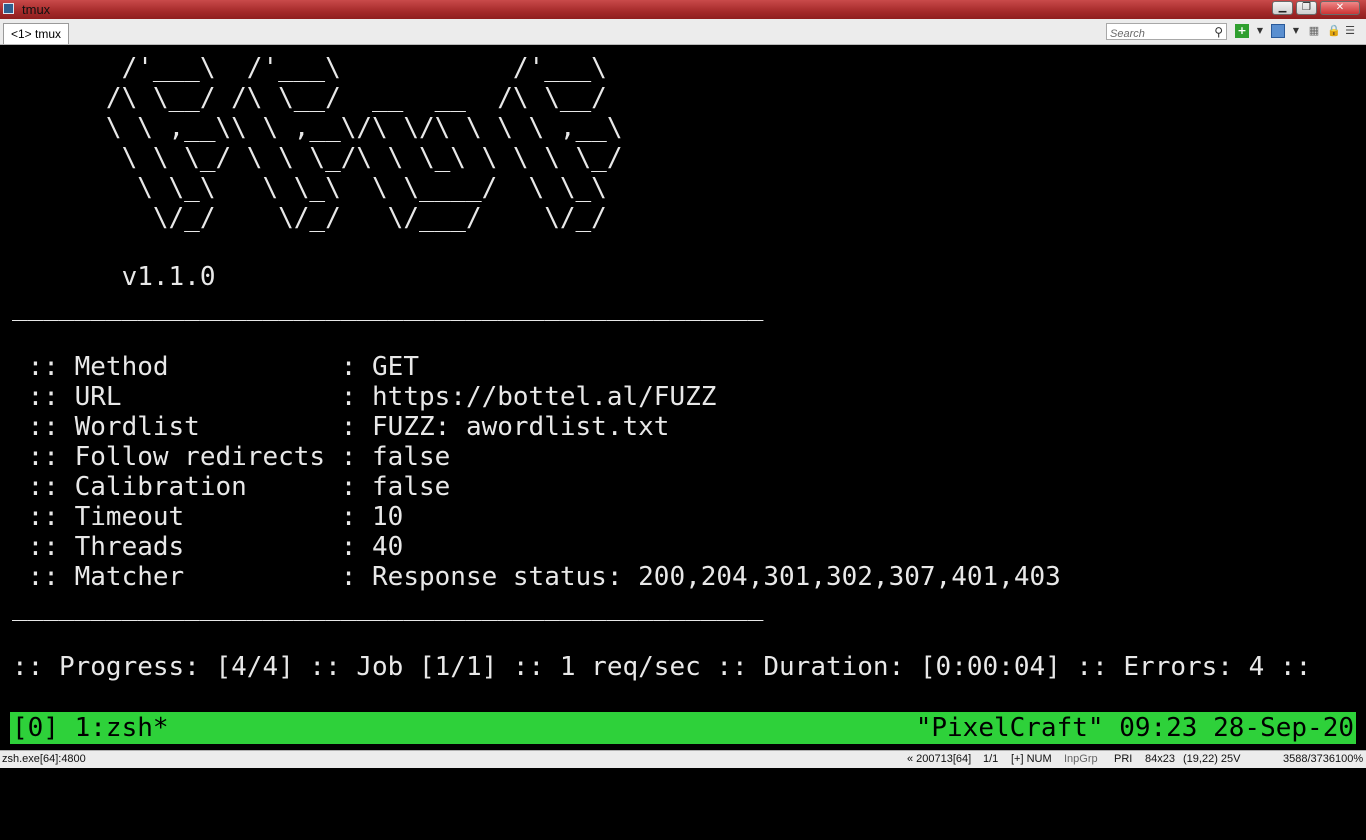  Describe the element at coordinates (1160, 759) in the screenshot. I see `console-size: 84x23` at that location.